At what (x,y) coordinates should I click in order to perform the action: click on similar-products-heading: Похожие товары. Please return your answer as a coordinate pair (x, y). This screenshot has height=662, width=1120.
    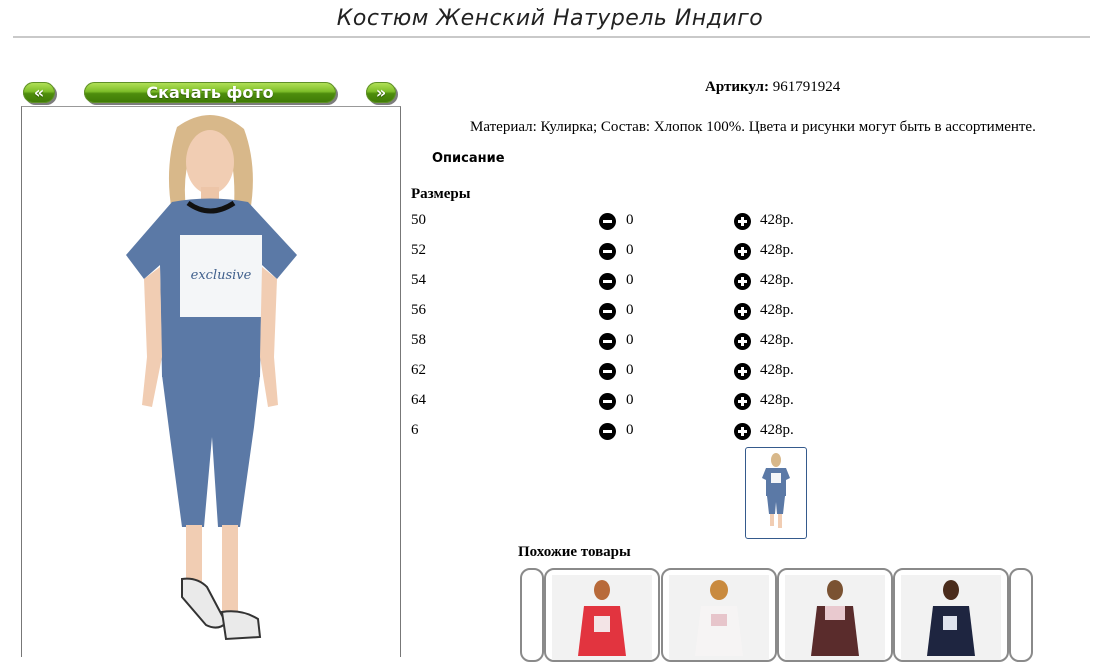
    Looking at the image, I should click on (574, 552).